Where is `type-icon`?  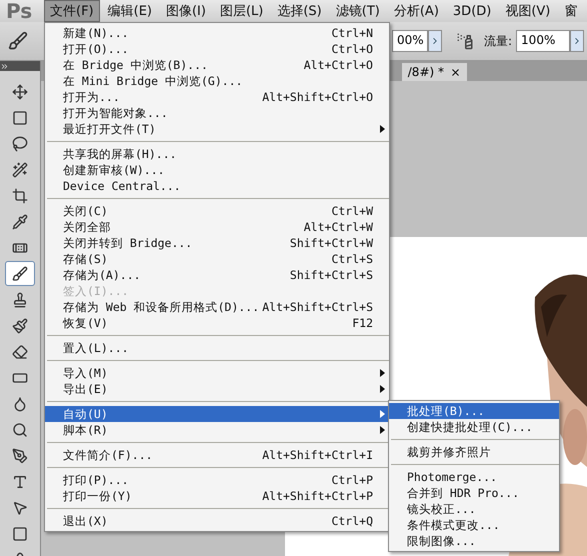
type-icon is located at coordinates (20, 482).